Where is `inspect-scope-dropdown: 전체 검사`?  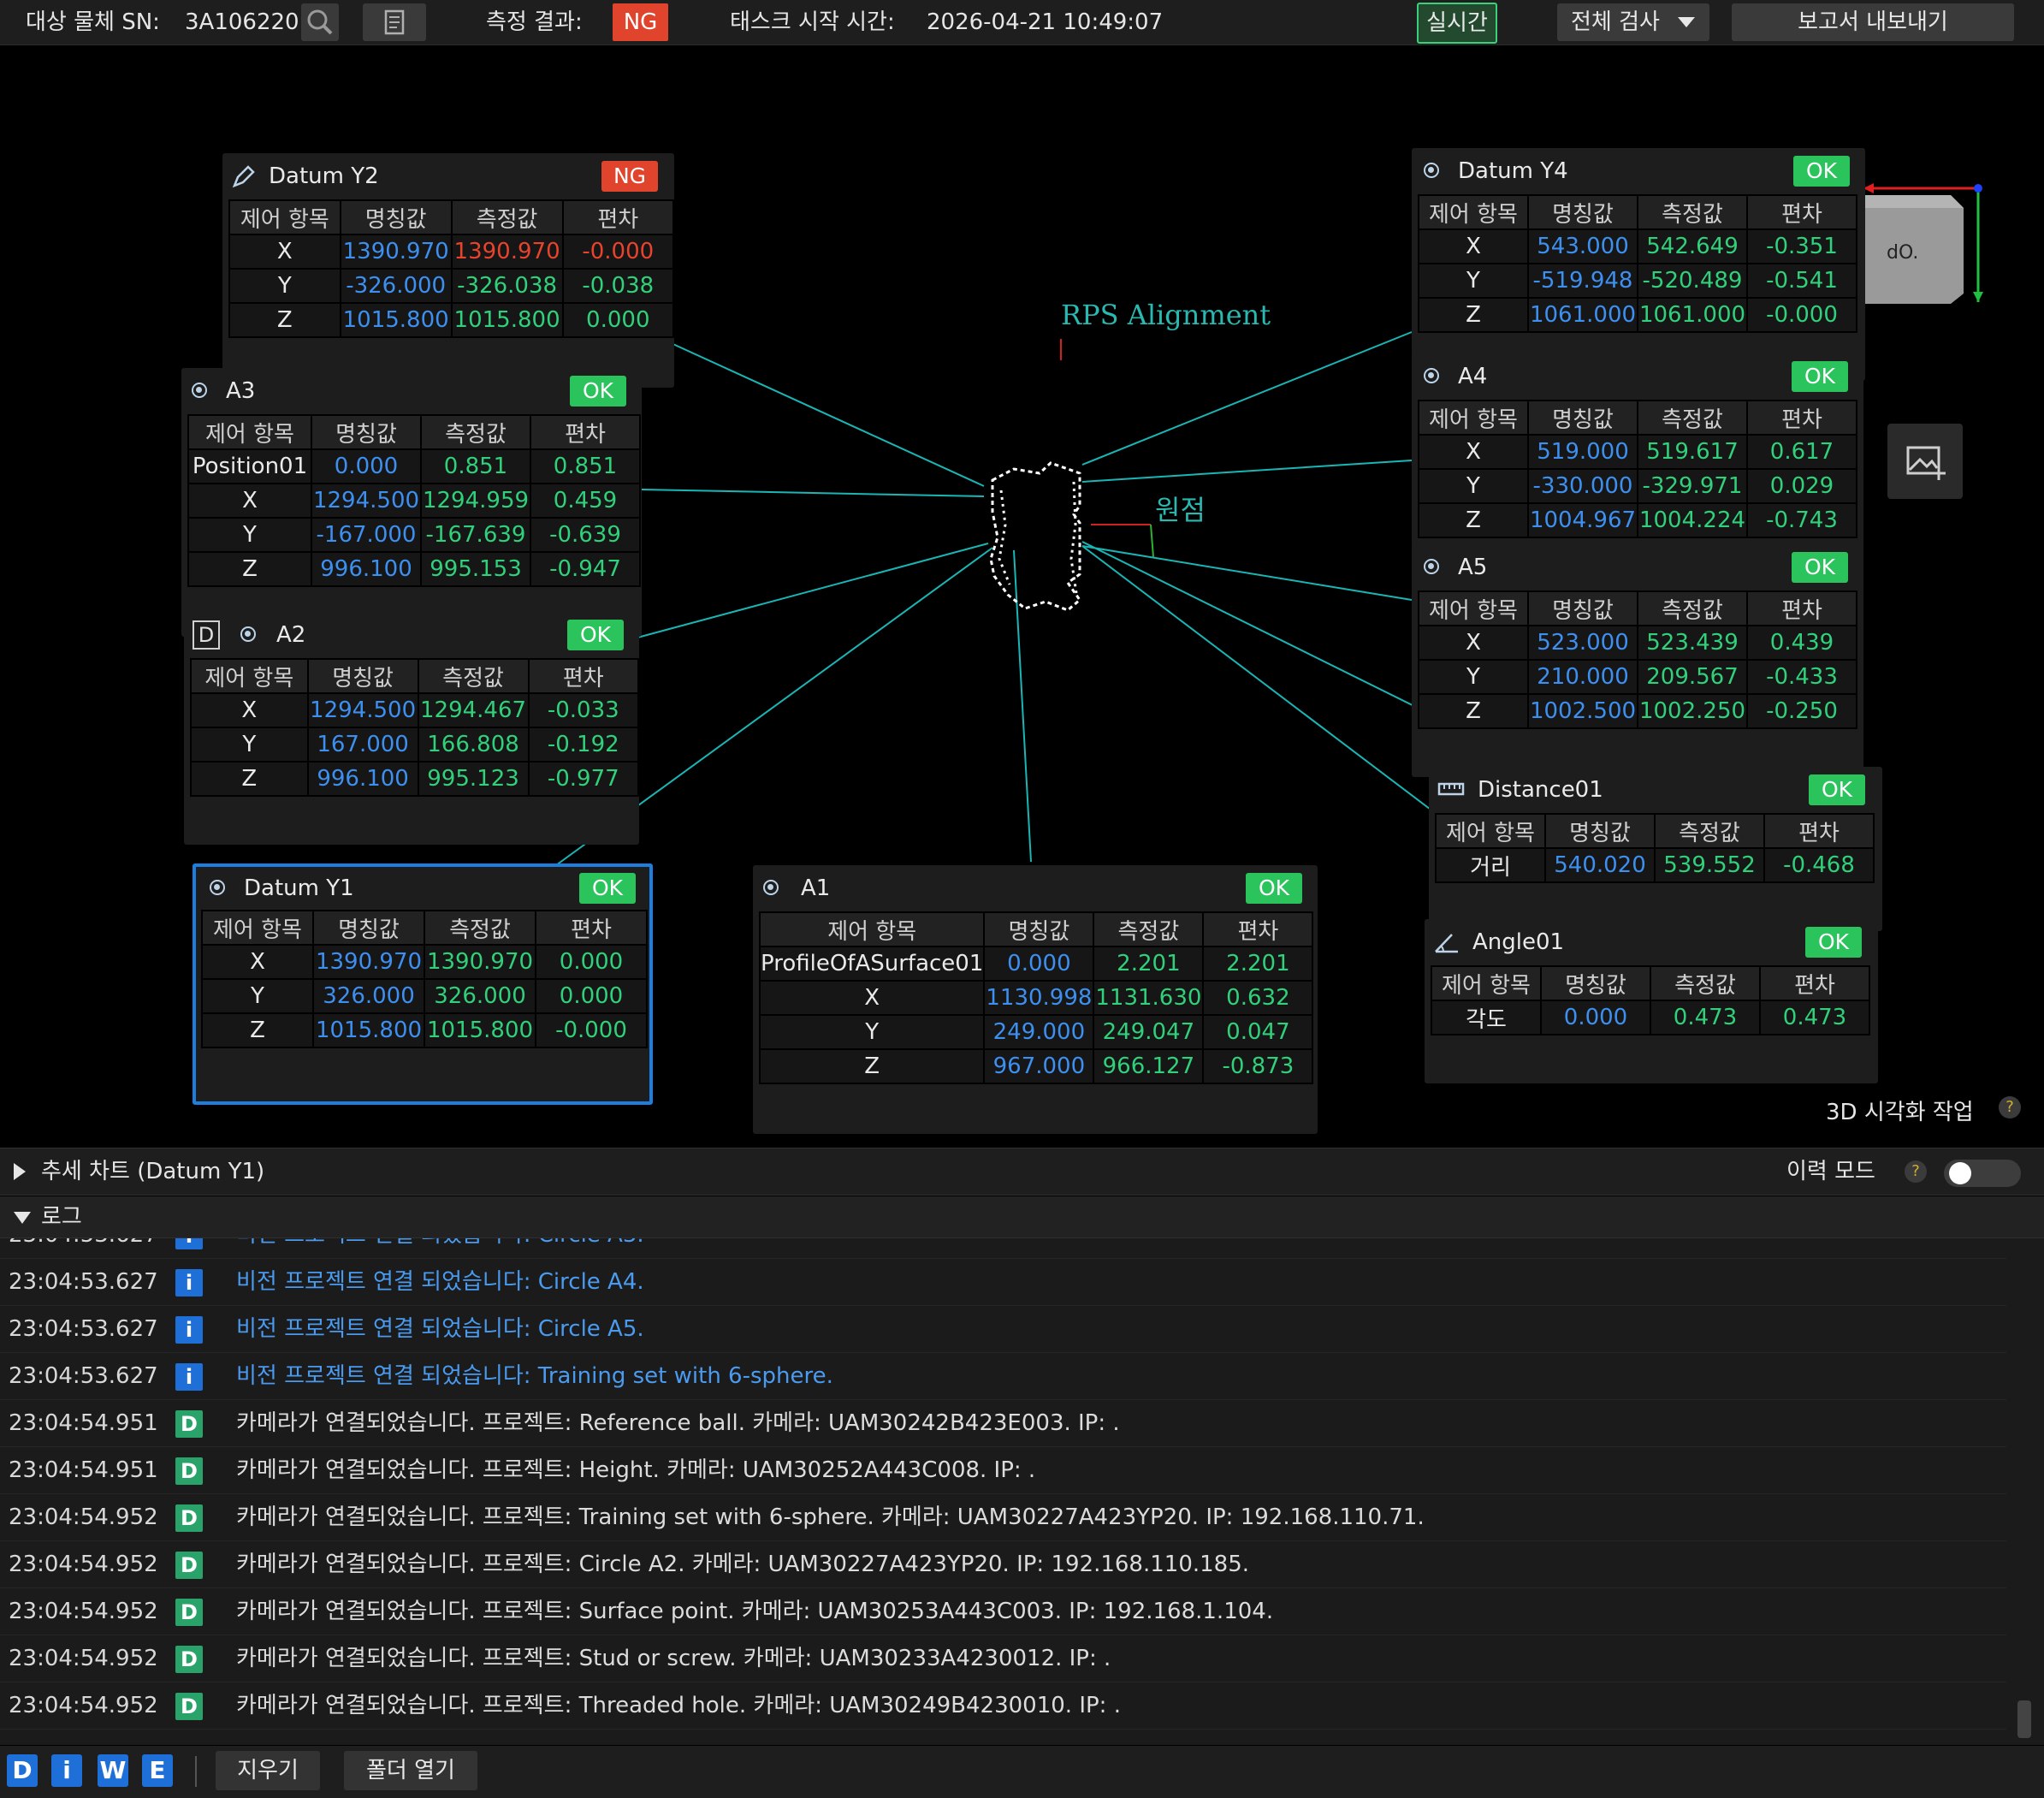 inspect-scope-dropdown: 전체 검사 is located at coordinates (1633, 22).